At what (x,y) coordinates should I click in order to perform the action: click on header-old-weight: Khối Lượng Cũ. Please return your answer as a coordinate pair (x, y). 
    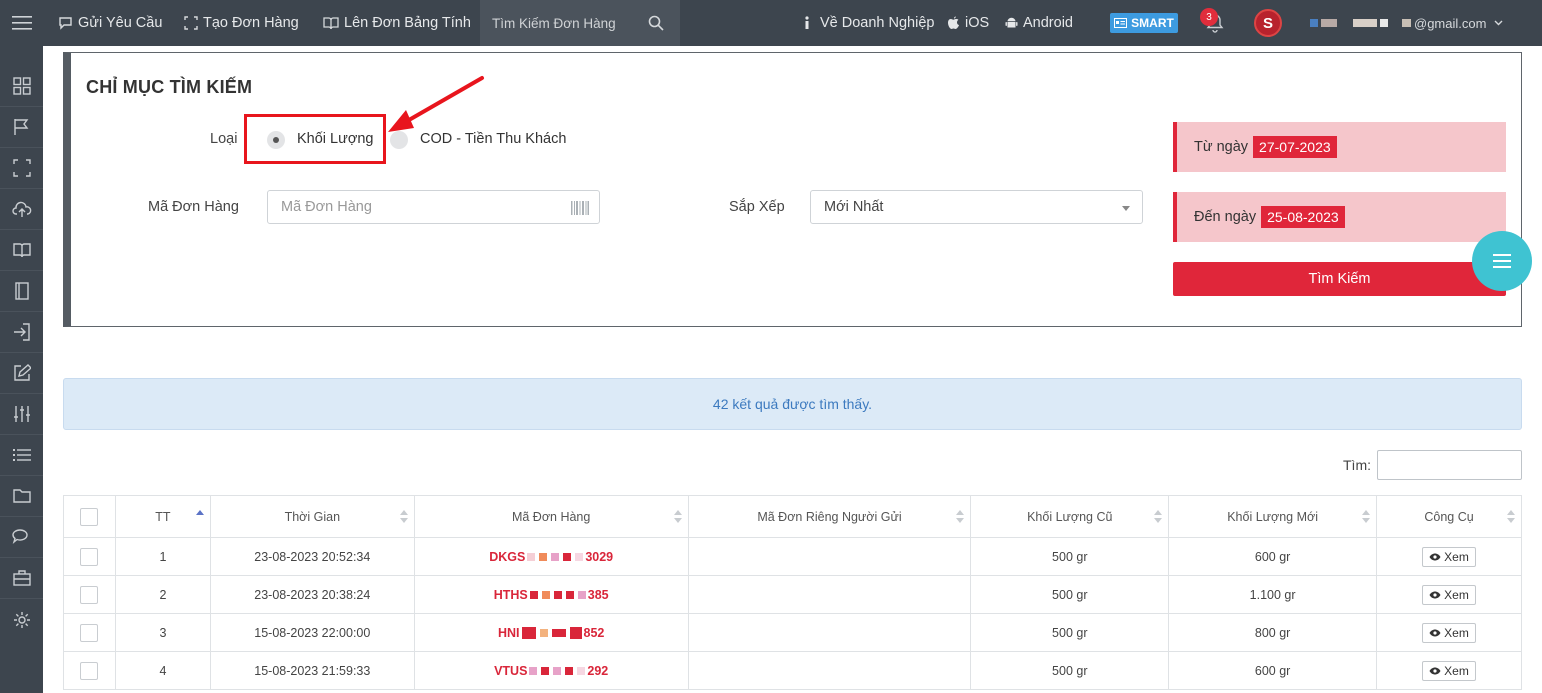
    Looking at the image, I should click on (1070, 516).